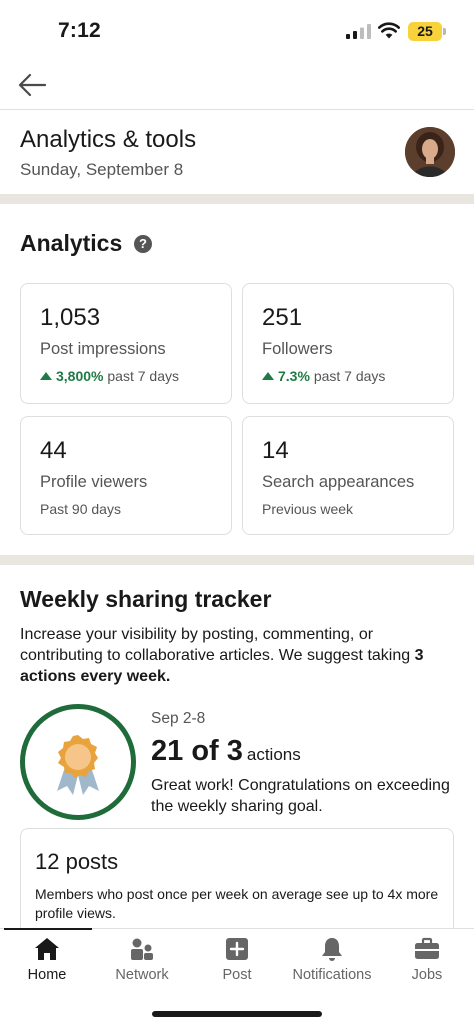 This screenshot has height=1025, width=474. What do you see at coordinates (102, 169) in the screenshot?
I see `page-date: Sunday, September 8` at bounding box center [102, 169].